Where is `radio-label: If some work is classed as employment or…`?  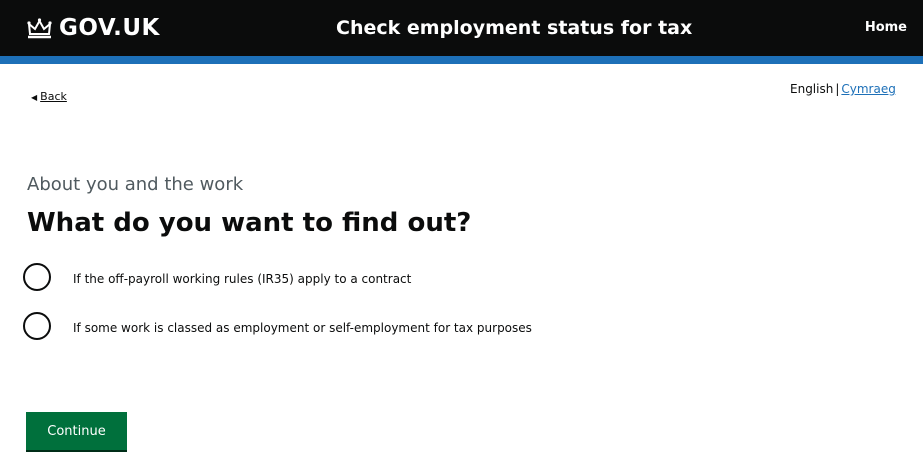
radio-label: If some work is classed as employment or… is located at coordinates (313, 328).